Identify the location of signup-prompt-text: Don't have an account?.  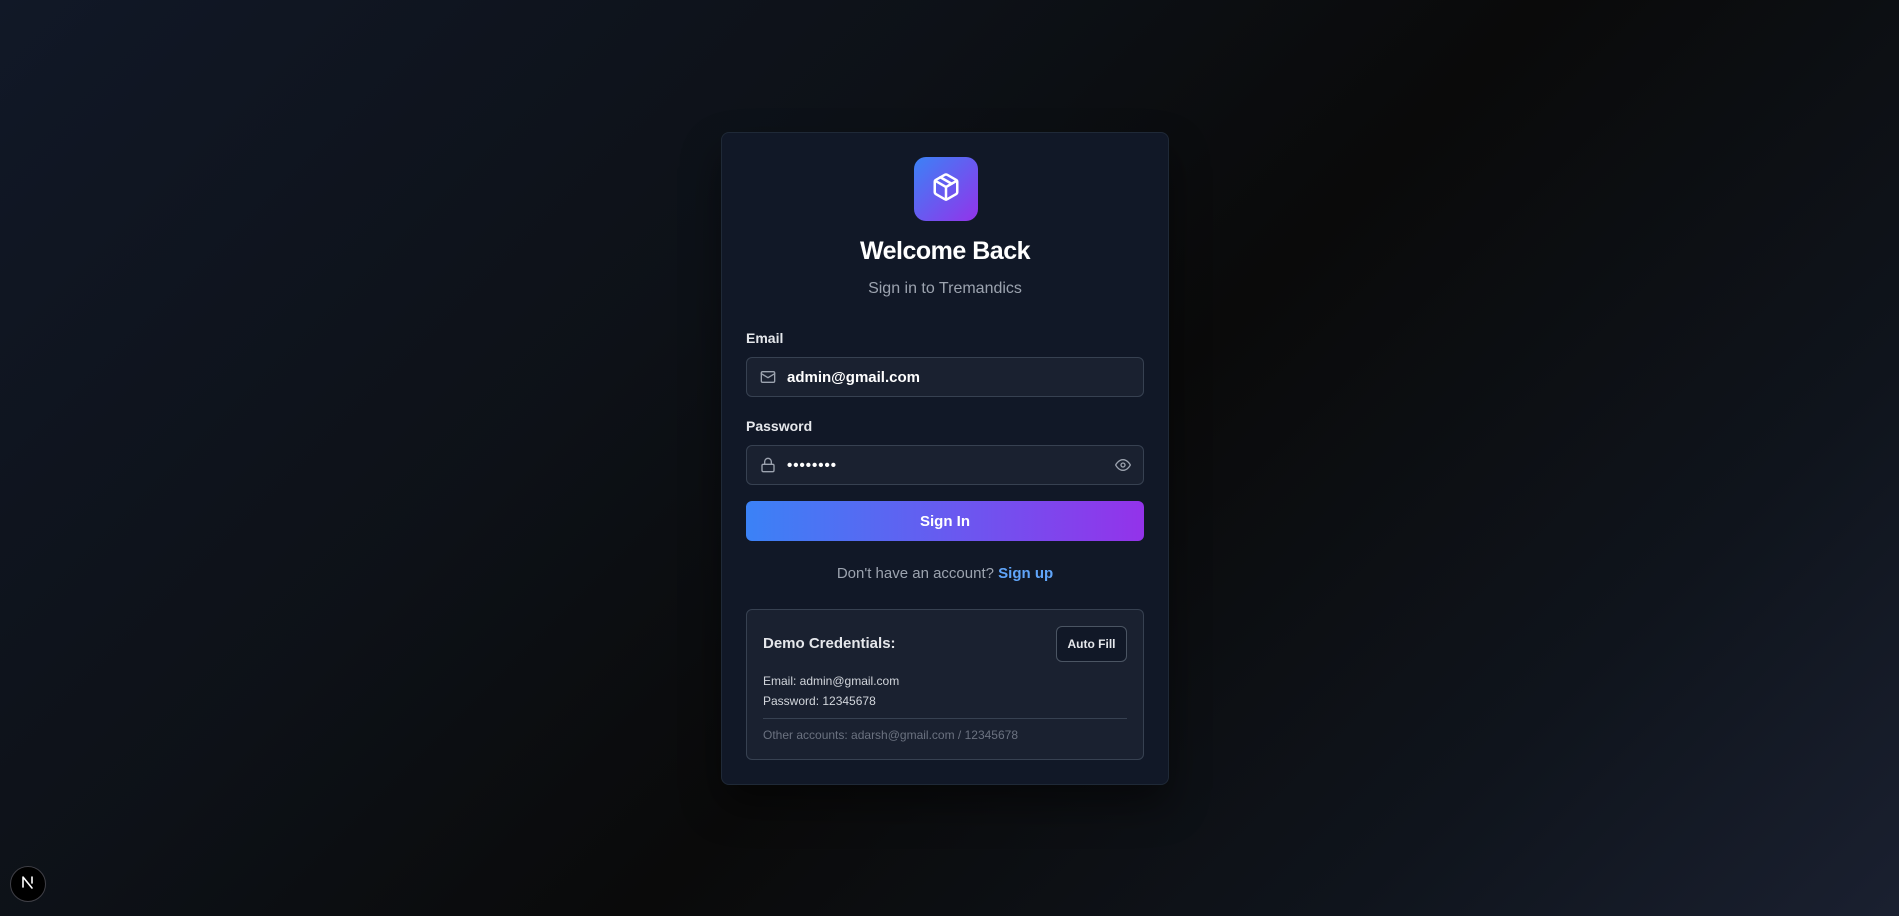
(915, 573).